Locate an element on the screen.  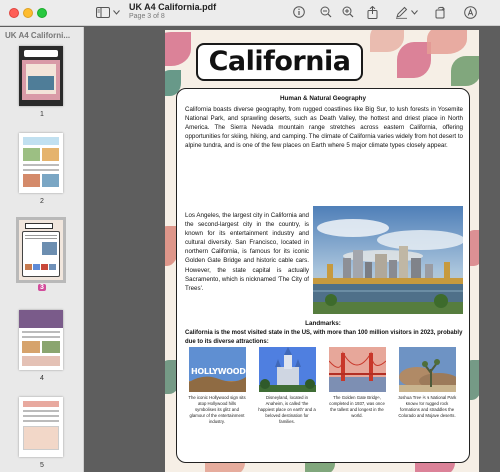
close-window-button is located at coordinates (14, 13).